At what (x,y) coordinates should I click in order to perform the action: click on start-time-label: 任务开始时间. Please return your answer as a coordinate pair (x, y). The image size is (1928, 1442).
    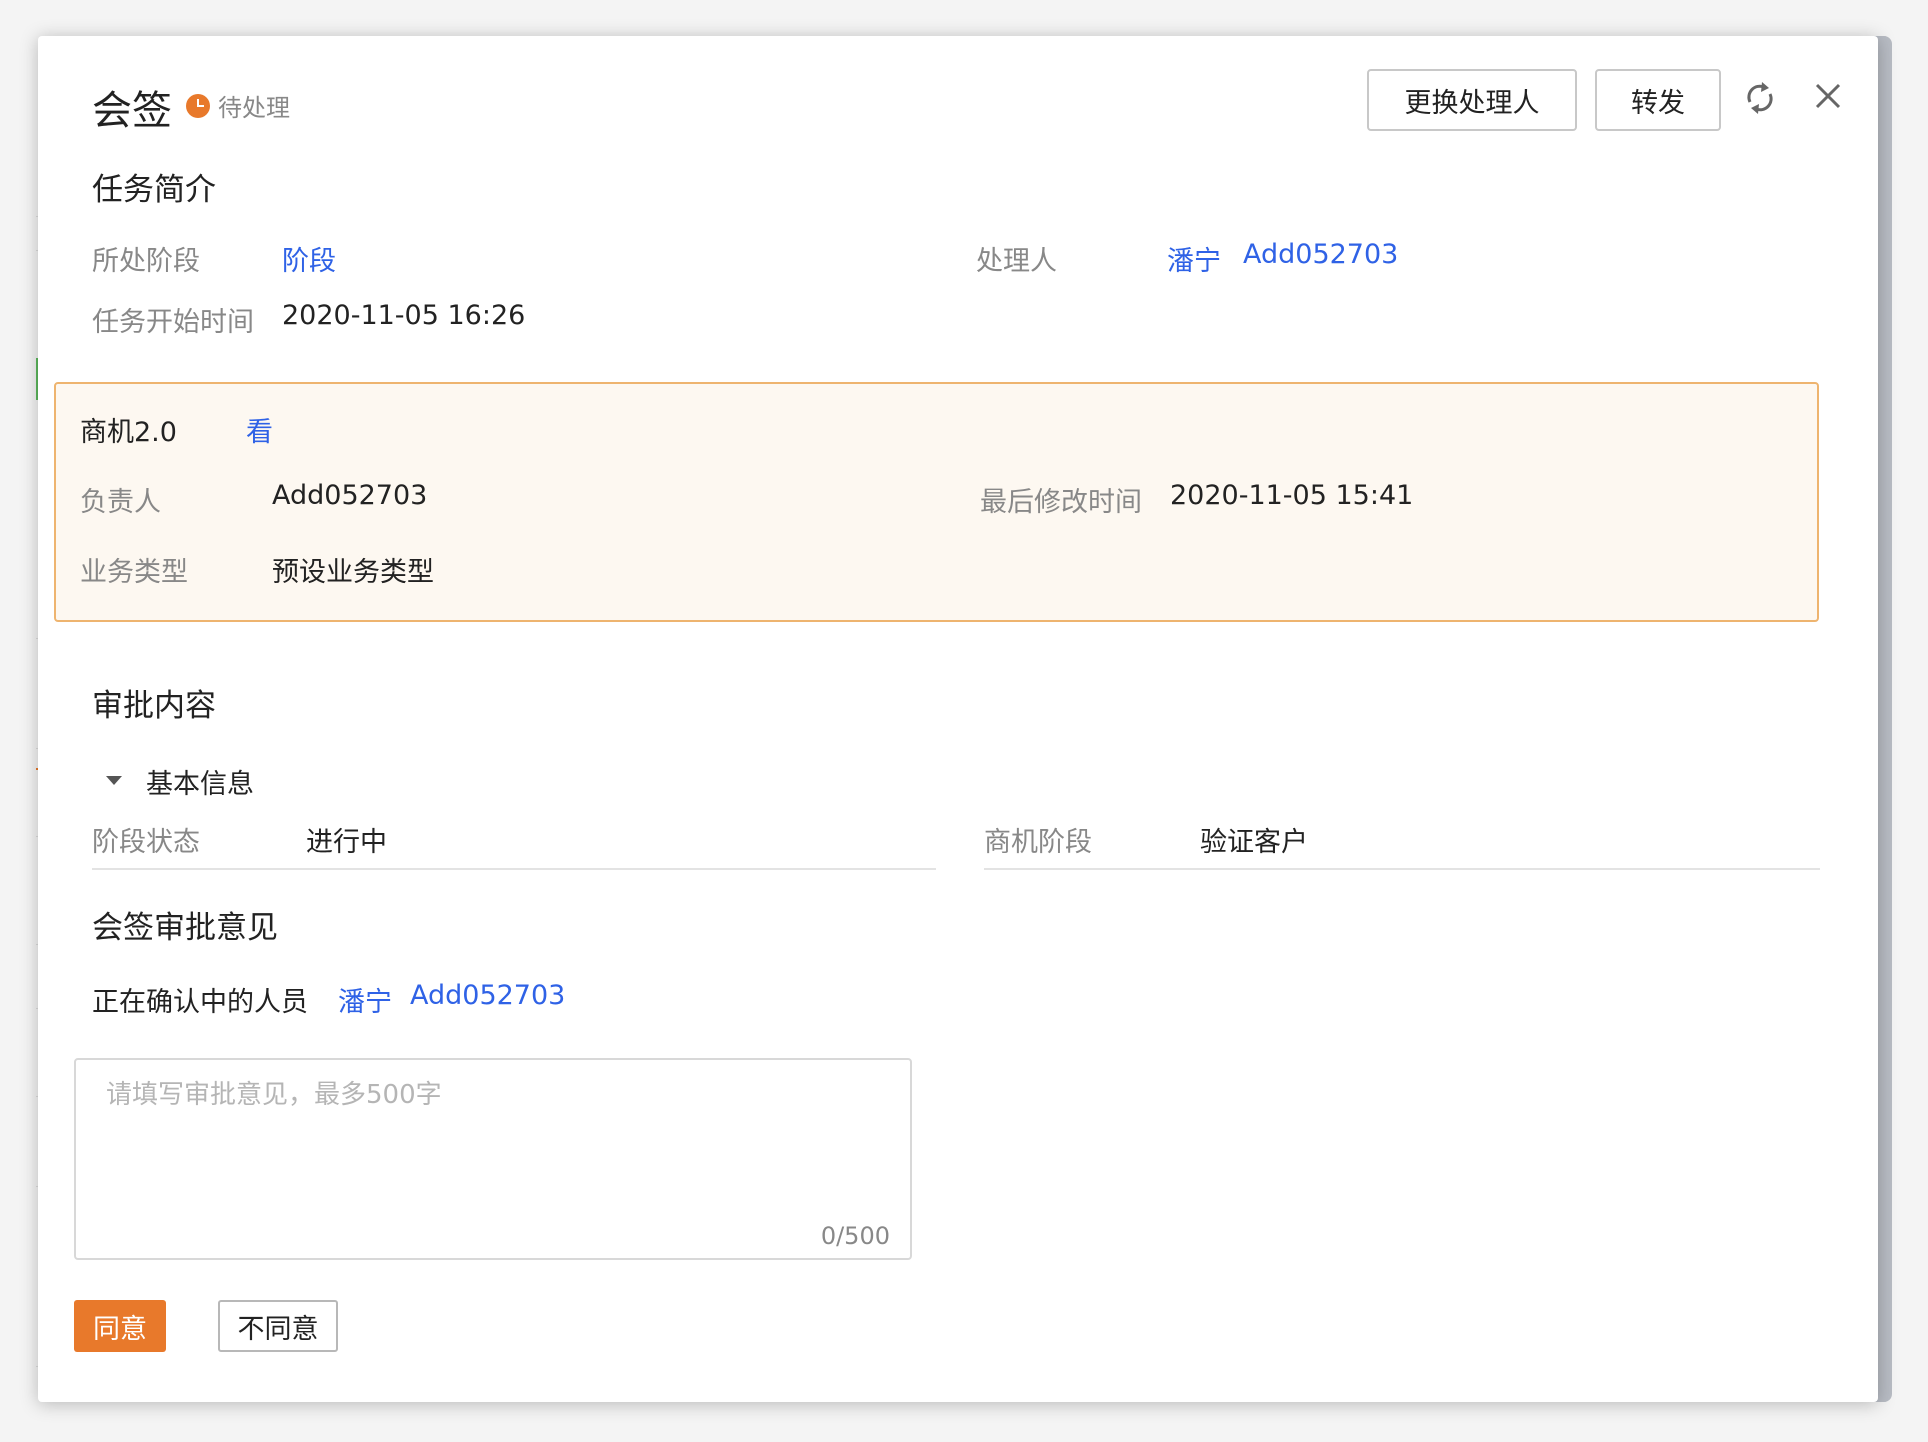
    Looking at the image, I should click on (173, 322).